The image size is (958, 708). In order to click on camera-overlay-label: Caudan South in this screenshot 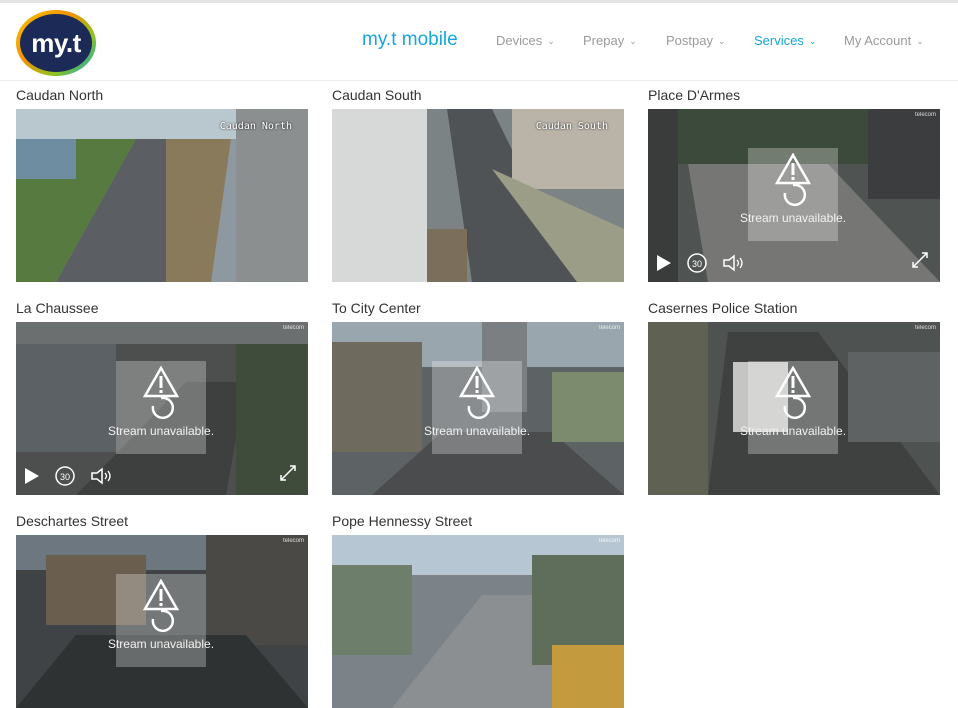, I will do `click(571, 126)`.